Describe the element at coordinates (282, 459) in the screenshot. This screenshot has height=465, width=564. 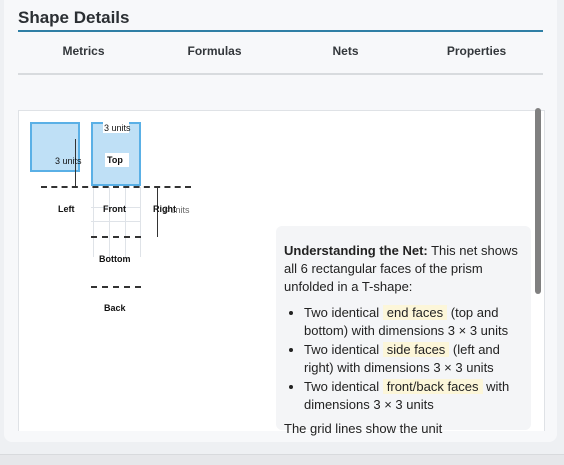
I see `window-bottom-bar` at that location.